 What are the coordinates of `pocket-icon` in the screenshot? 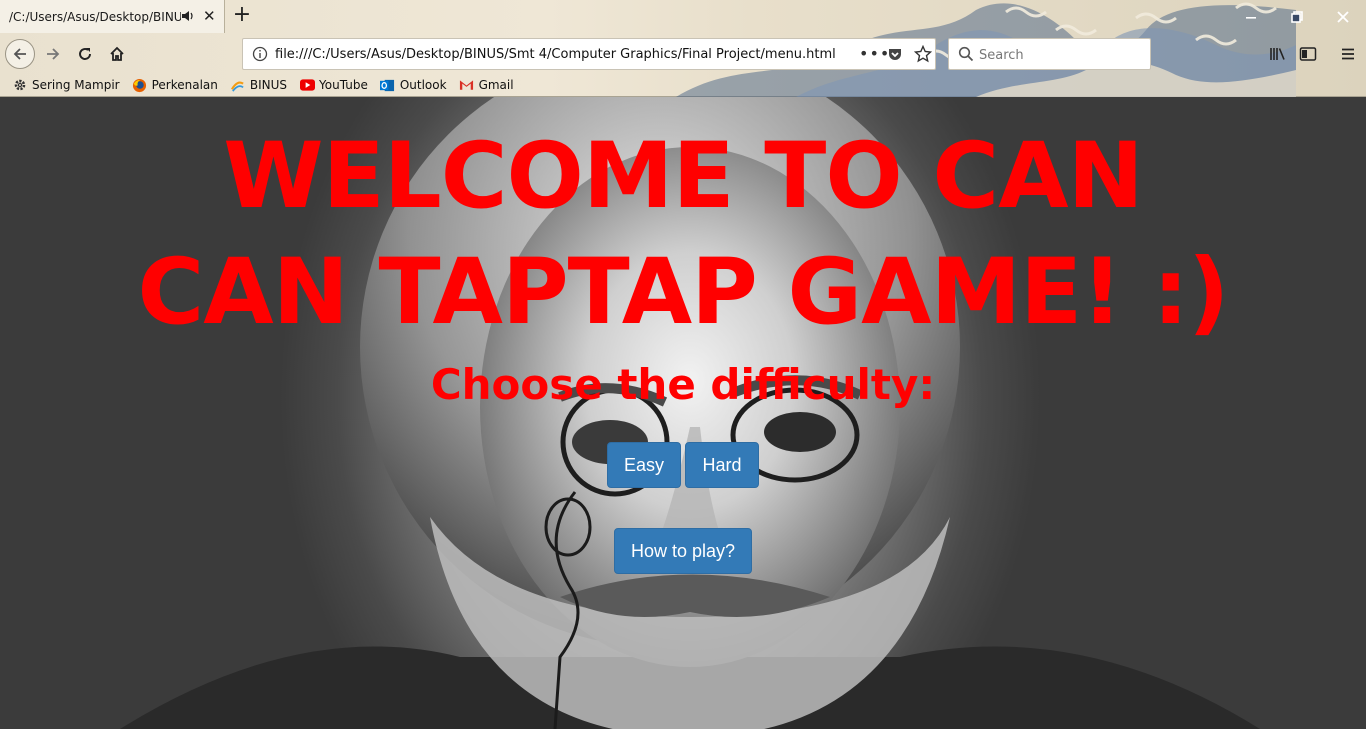 It's located at (895, 56).